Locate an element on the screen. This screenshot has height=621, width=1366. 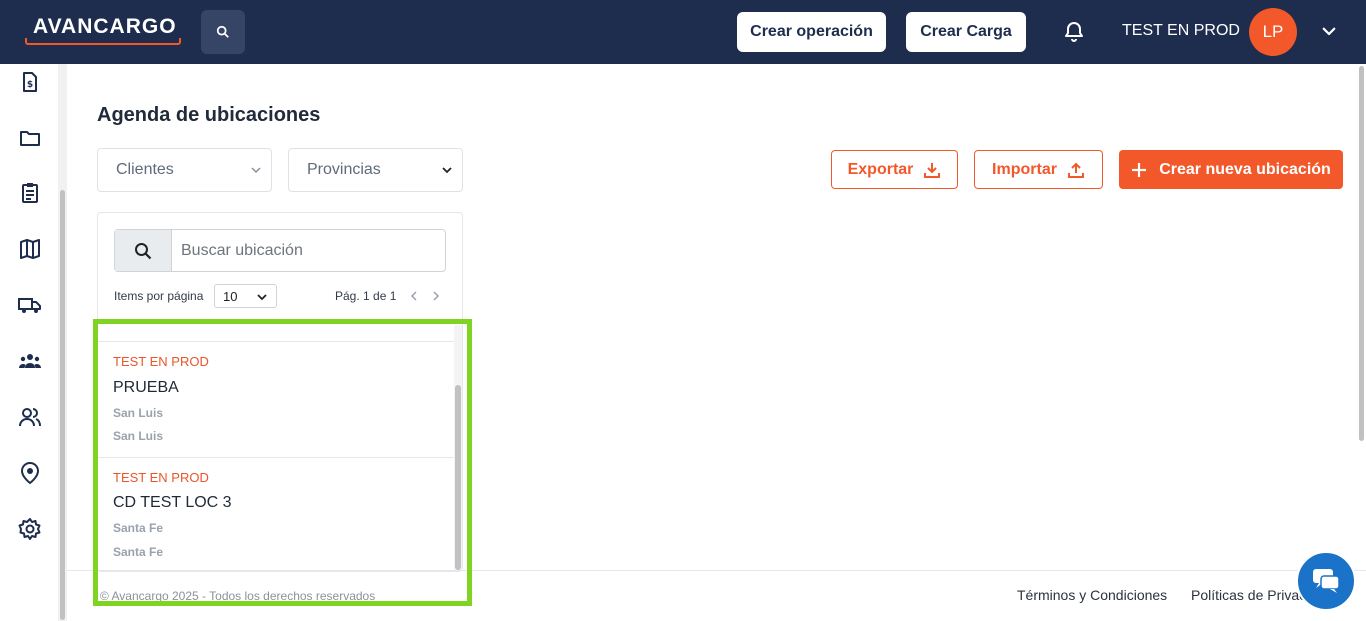
location-pin-icon is located at coordinates (30, 473).